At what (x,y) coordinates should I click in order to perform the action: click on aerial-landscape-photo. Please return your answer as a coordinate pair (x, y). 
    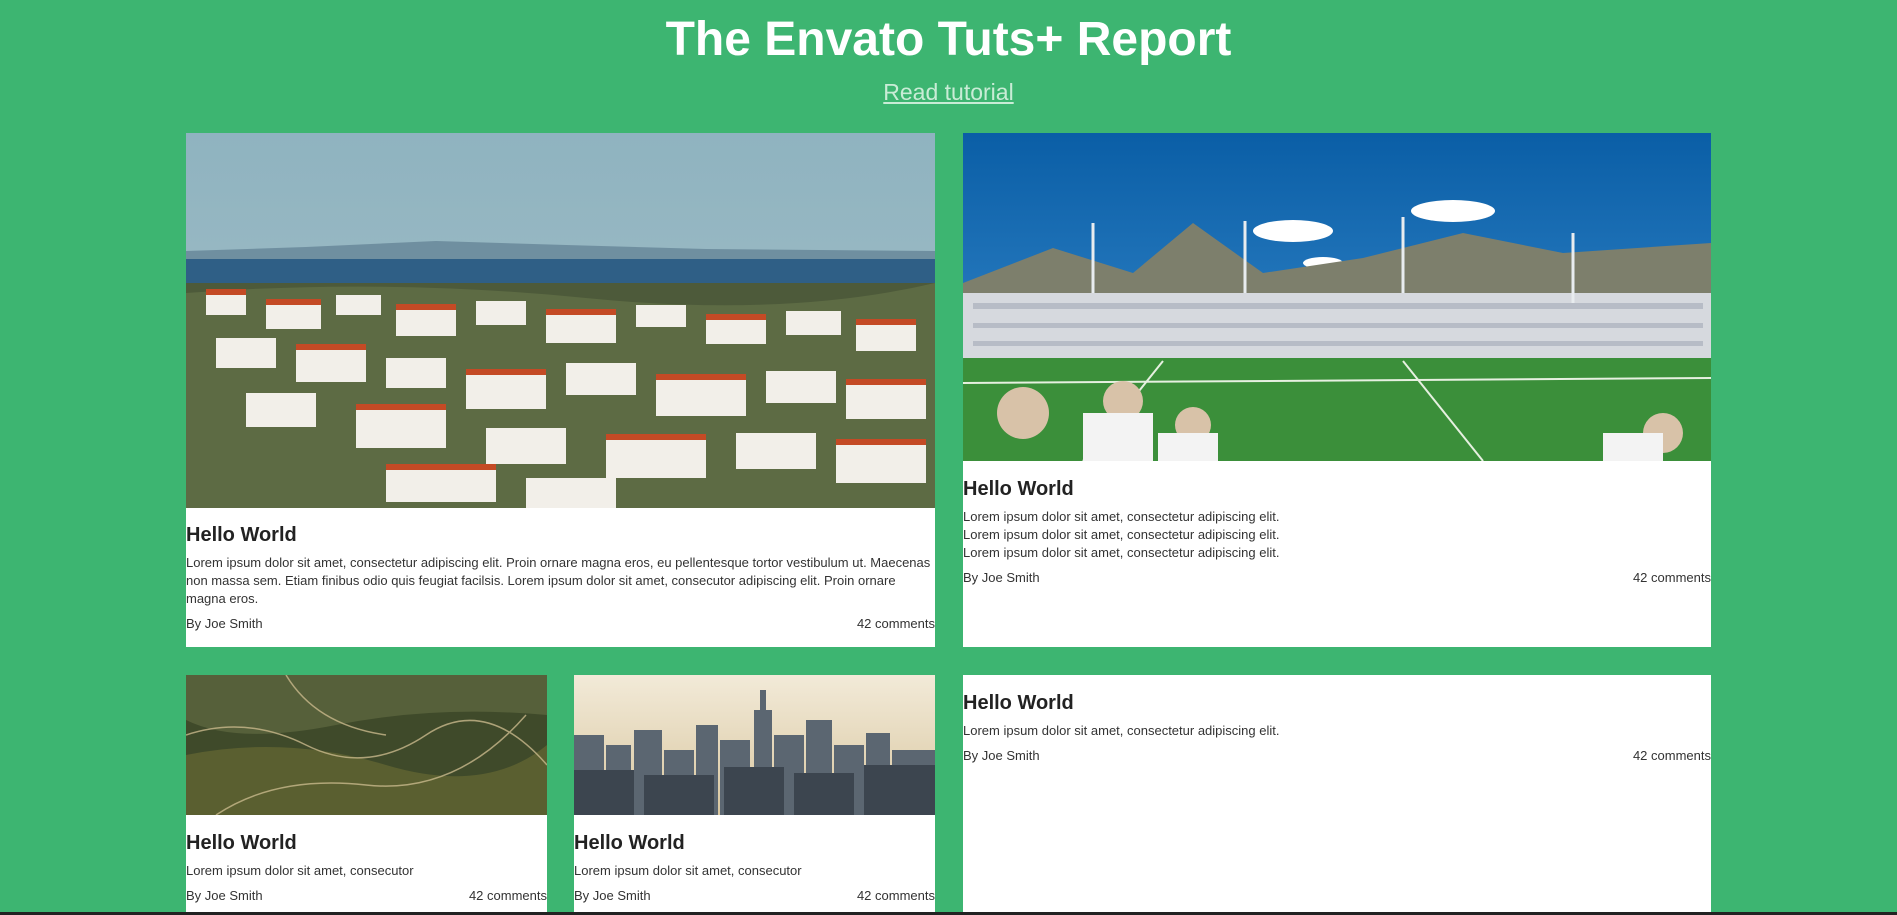
    Looking at the image, I should click on (366, 745).